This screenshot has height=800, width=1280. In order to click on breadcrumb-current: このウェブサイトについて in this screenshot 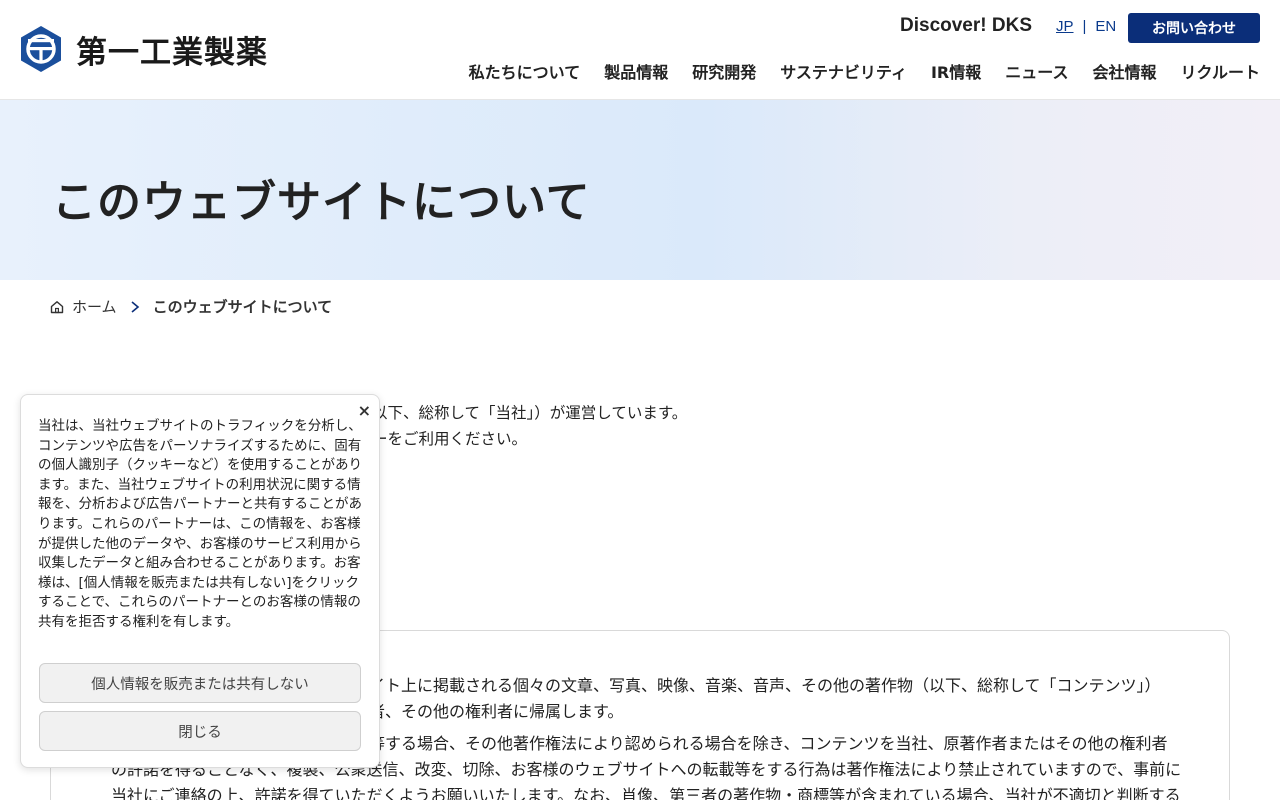, I will do `click(242, 307)`.